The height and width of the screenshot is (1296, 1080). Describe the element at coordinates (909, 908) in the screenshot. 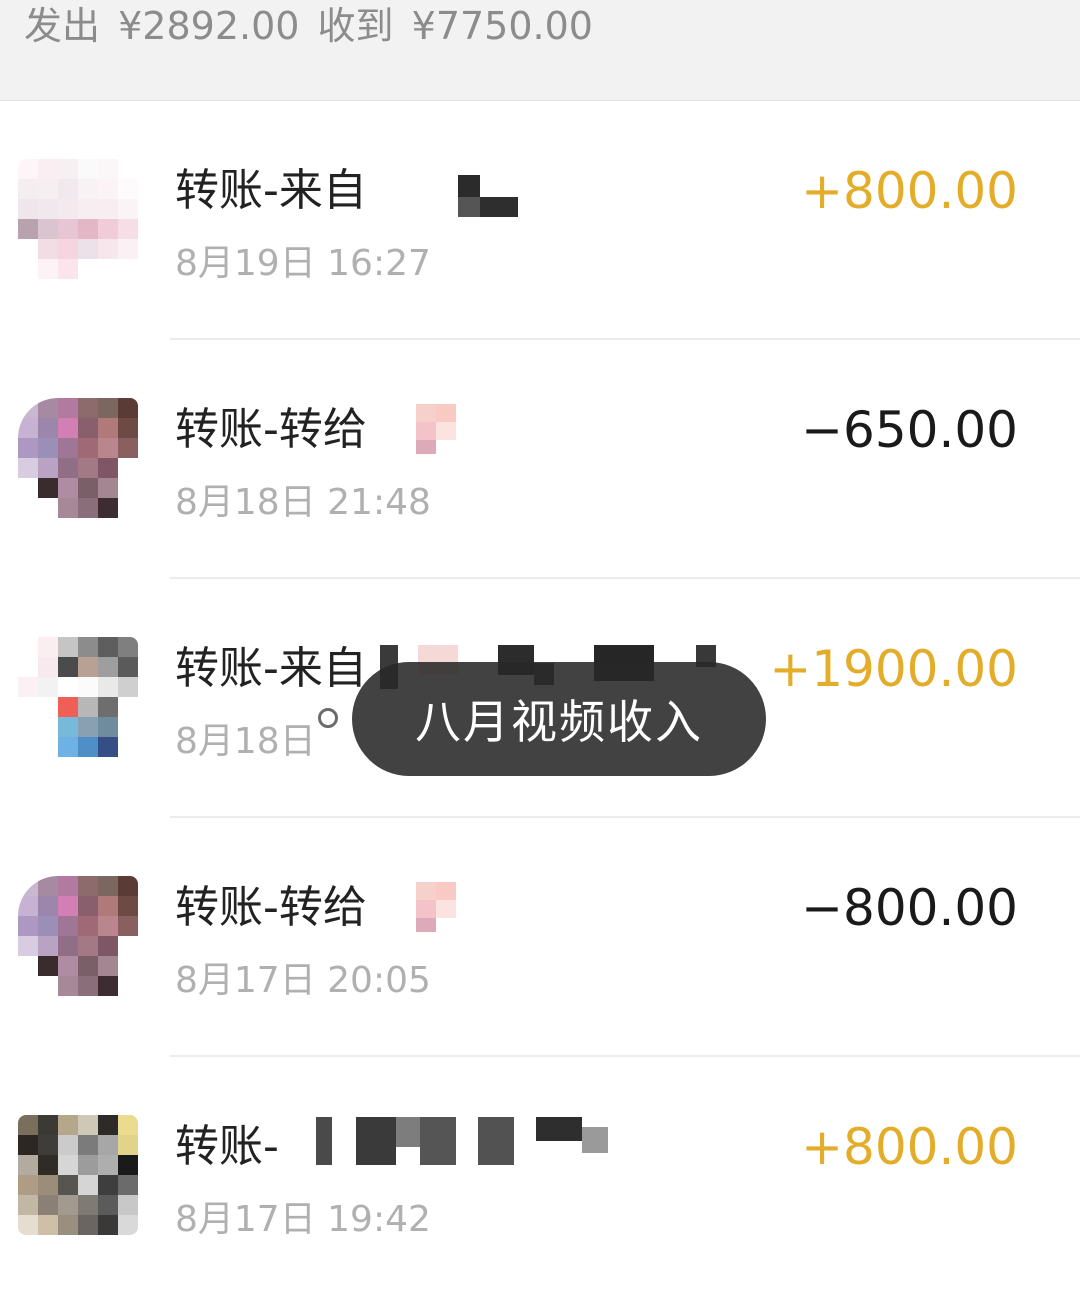

I see `transaction-amount: −800.00` at that location.